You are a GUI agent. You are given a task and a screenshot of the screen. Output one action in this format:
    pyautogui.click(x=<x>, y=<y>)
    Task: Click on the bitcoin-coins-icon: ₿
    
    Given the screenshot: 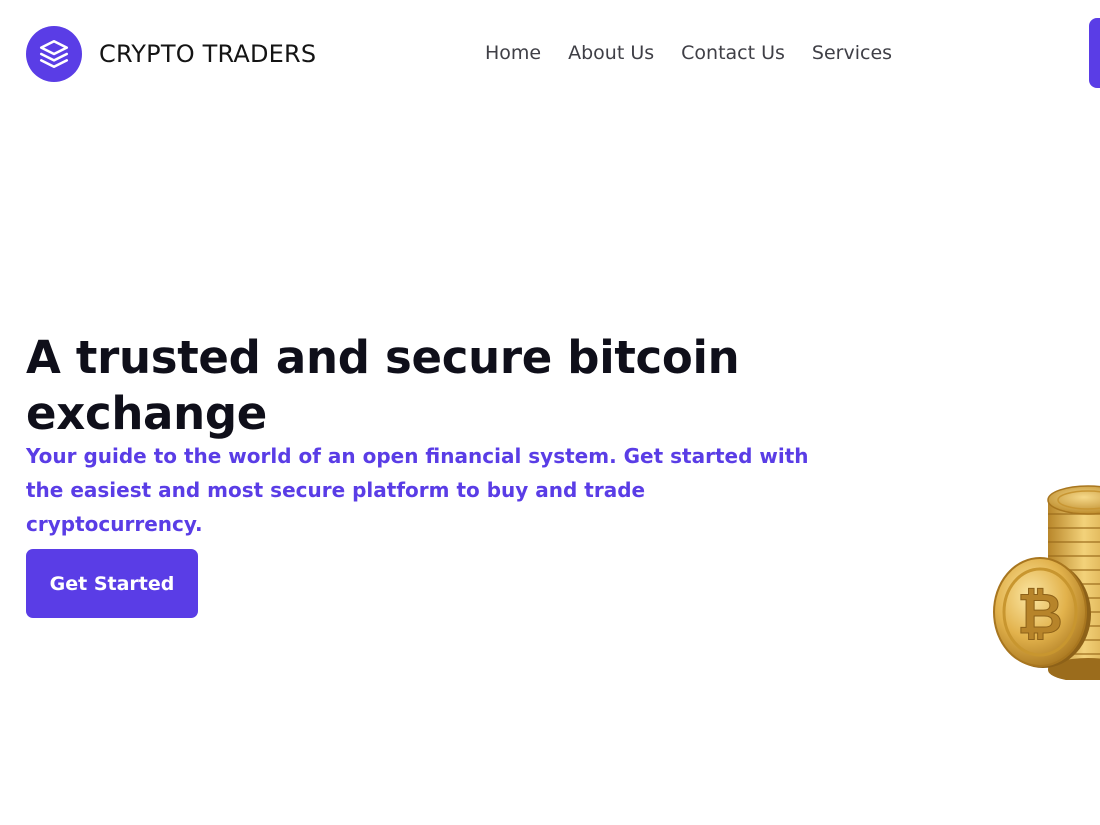 What is the action you would take?
    pyautogui.click(x=1045, y=575)
    